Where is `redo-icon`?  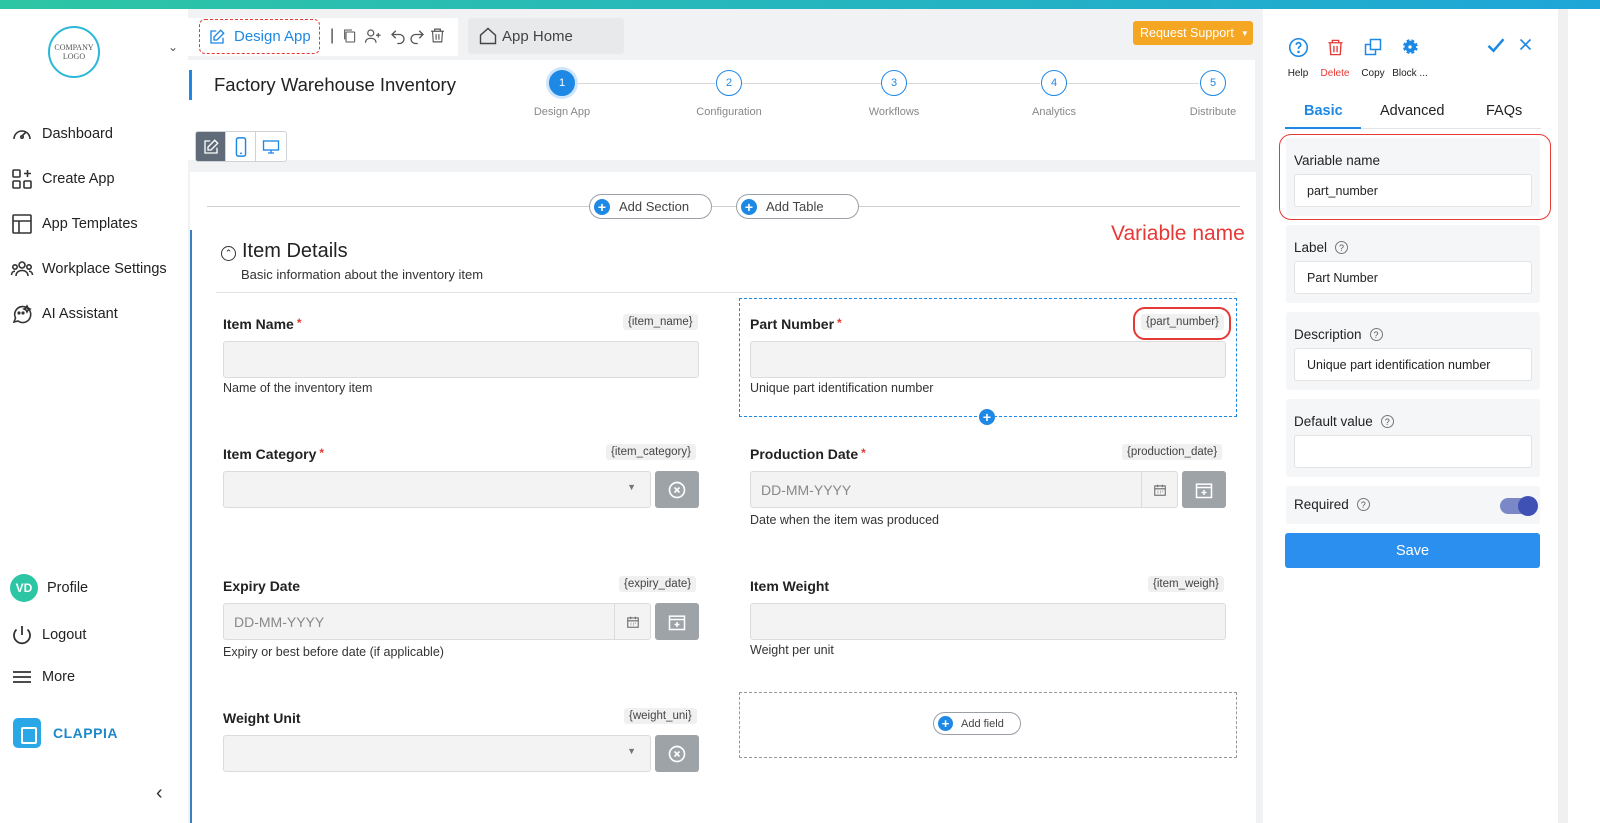
redo-icon is located at coordinates (417, 36).